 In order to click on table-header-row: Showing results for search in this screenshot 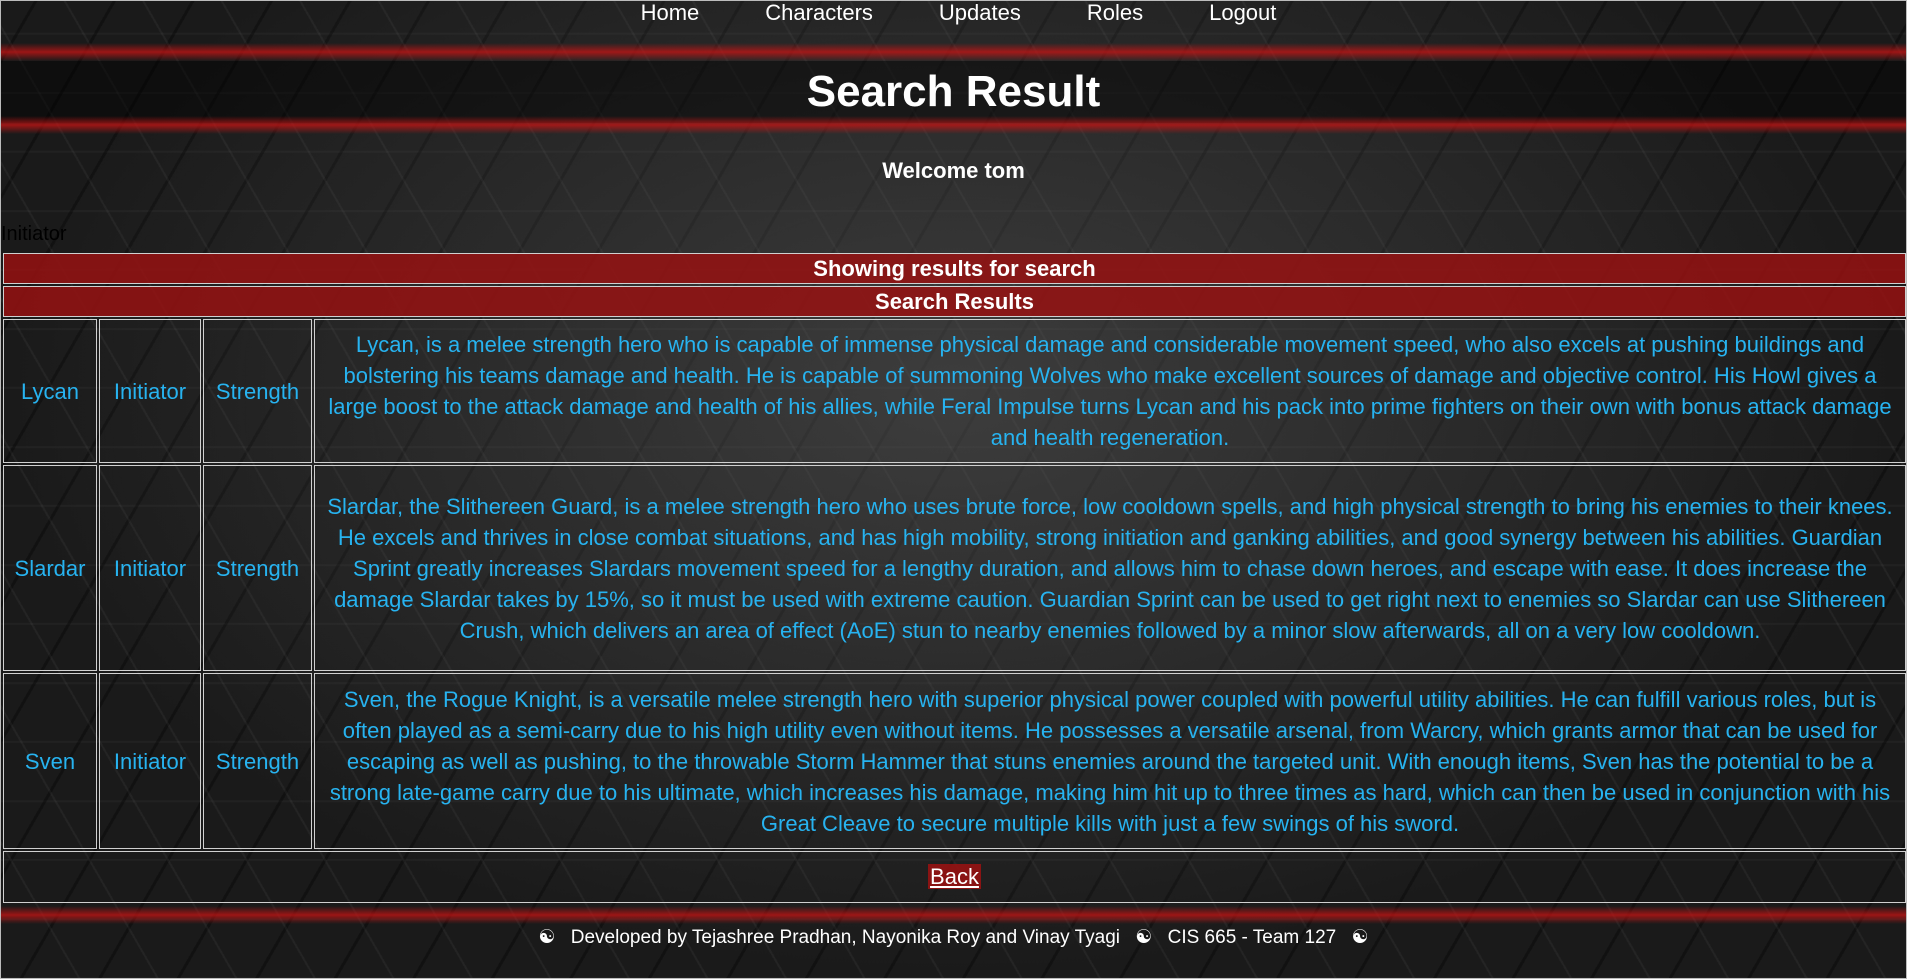, I will do `click(954, 268)`.